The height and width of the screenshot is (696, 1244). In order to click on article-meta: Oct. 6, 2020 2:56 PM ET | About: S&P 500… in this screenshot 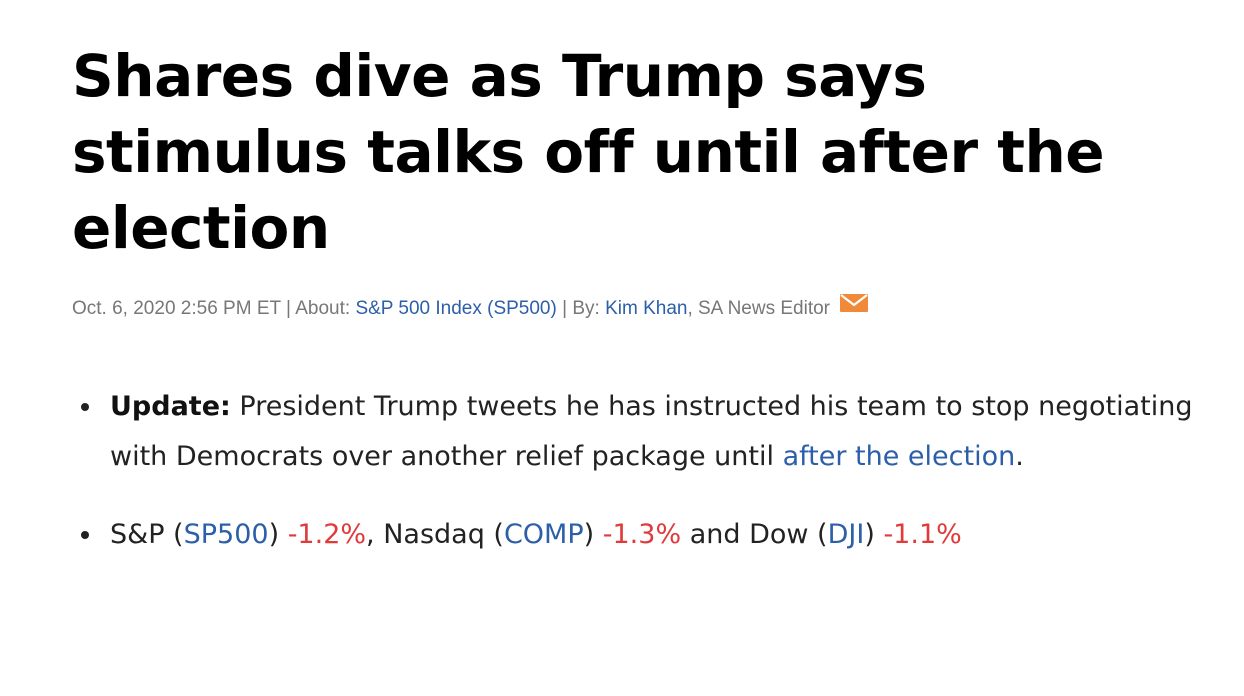, I will do `click(470, 308)`.